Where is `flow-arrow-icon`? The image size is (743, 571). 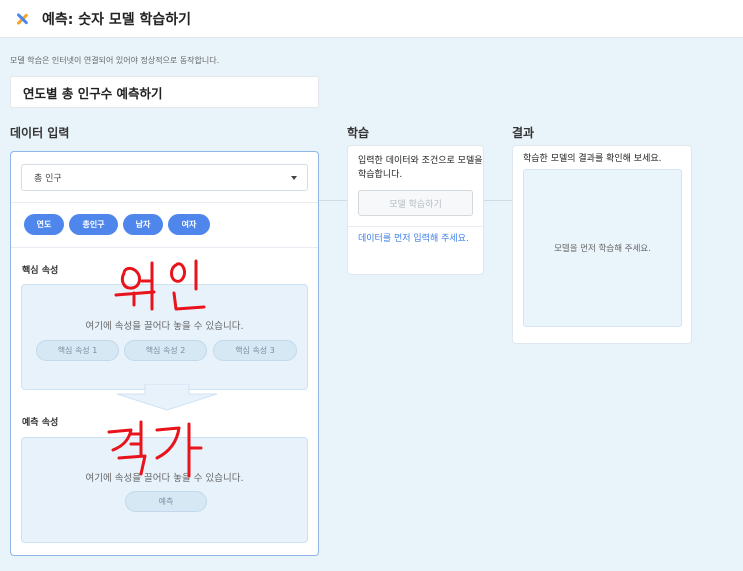 flow-arrow-icon is located at coordinates (167, 397).